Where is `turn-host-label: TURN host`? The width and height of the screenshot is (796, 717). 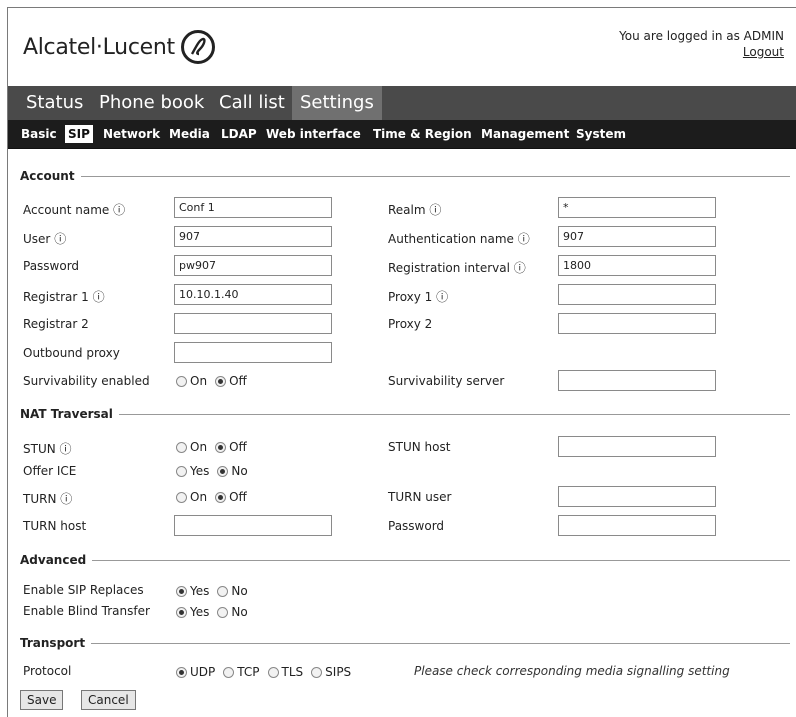 turn-host-label: TURN host is located at coordinates (55, 526).